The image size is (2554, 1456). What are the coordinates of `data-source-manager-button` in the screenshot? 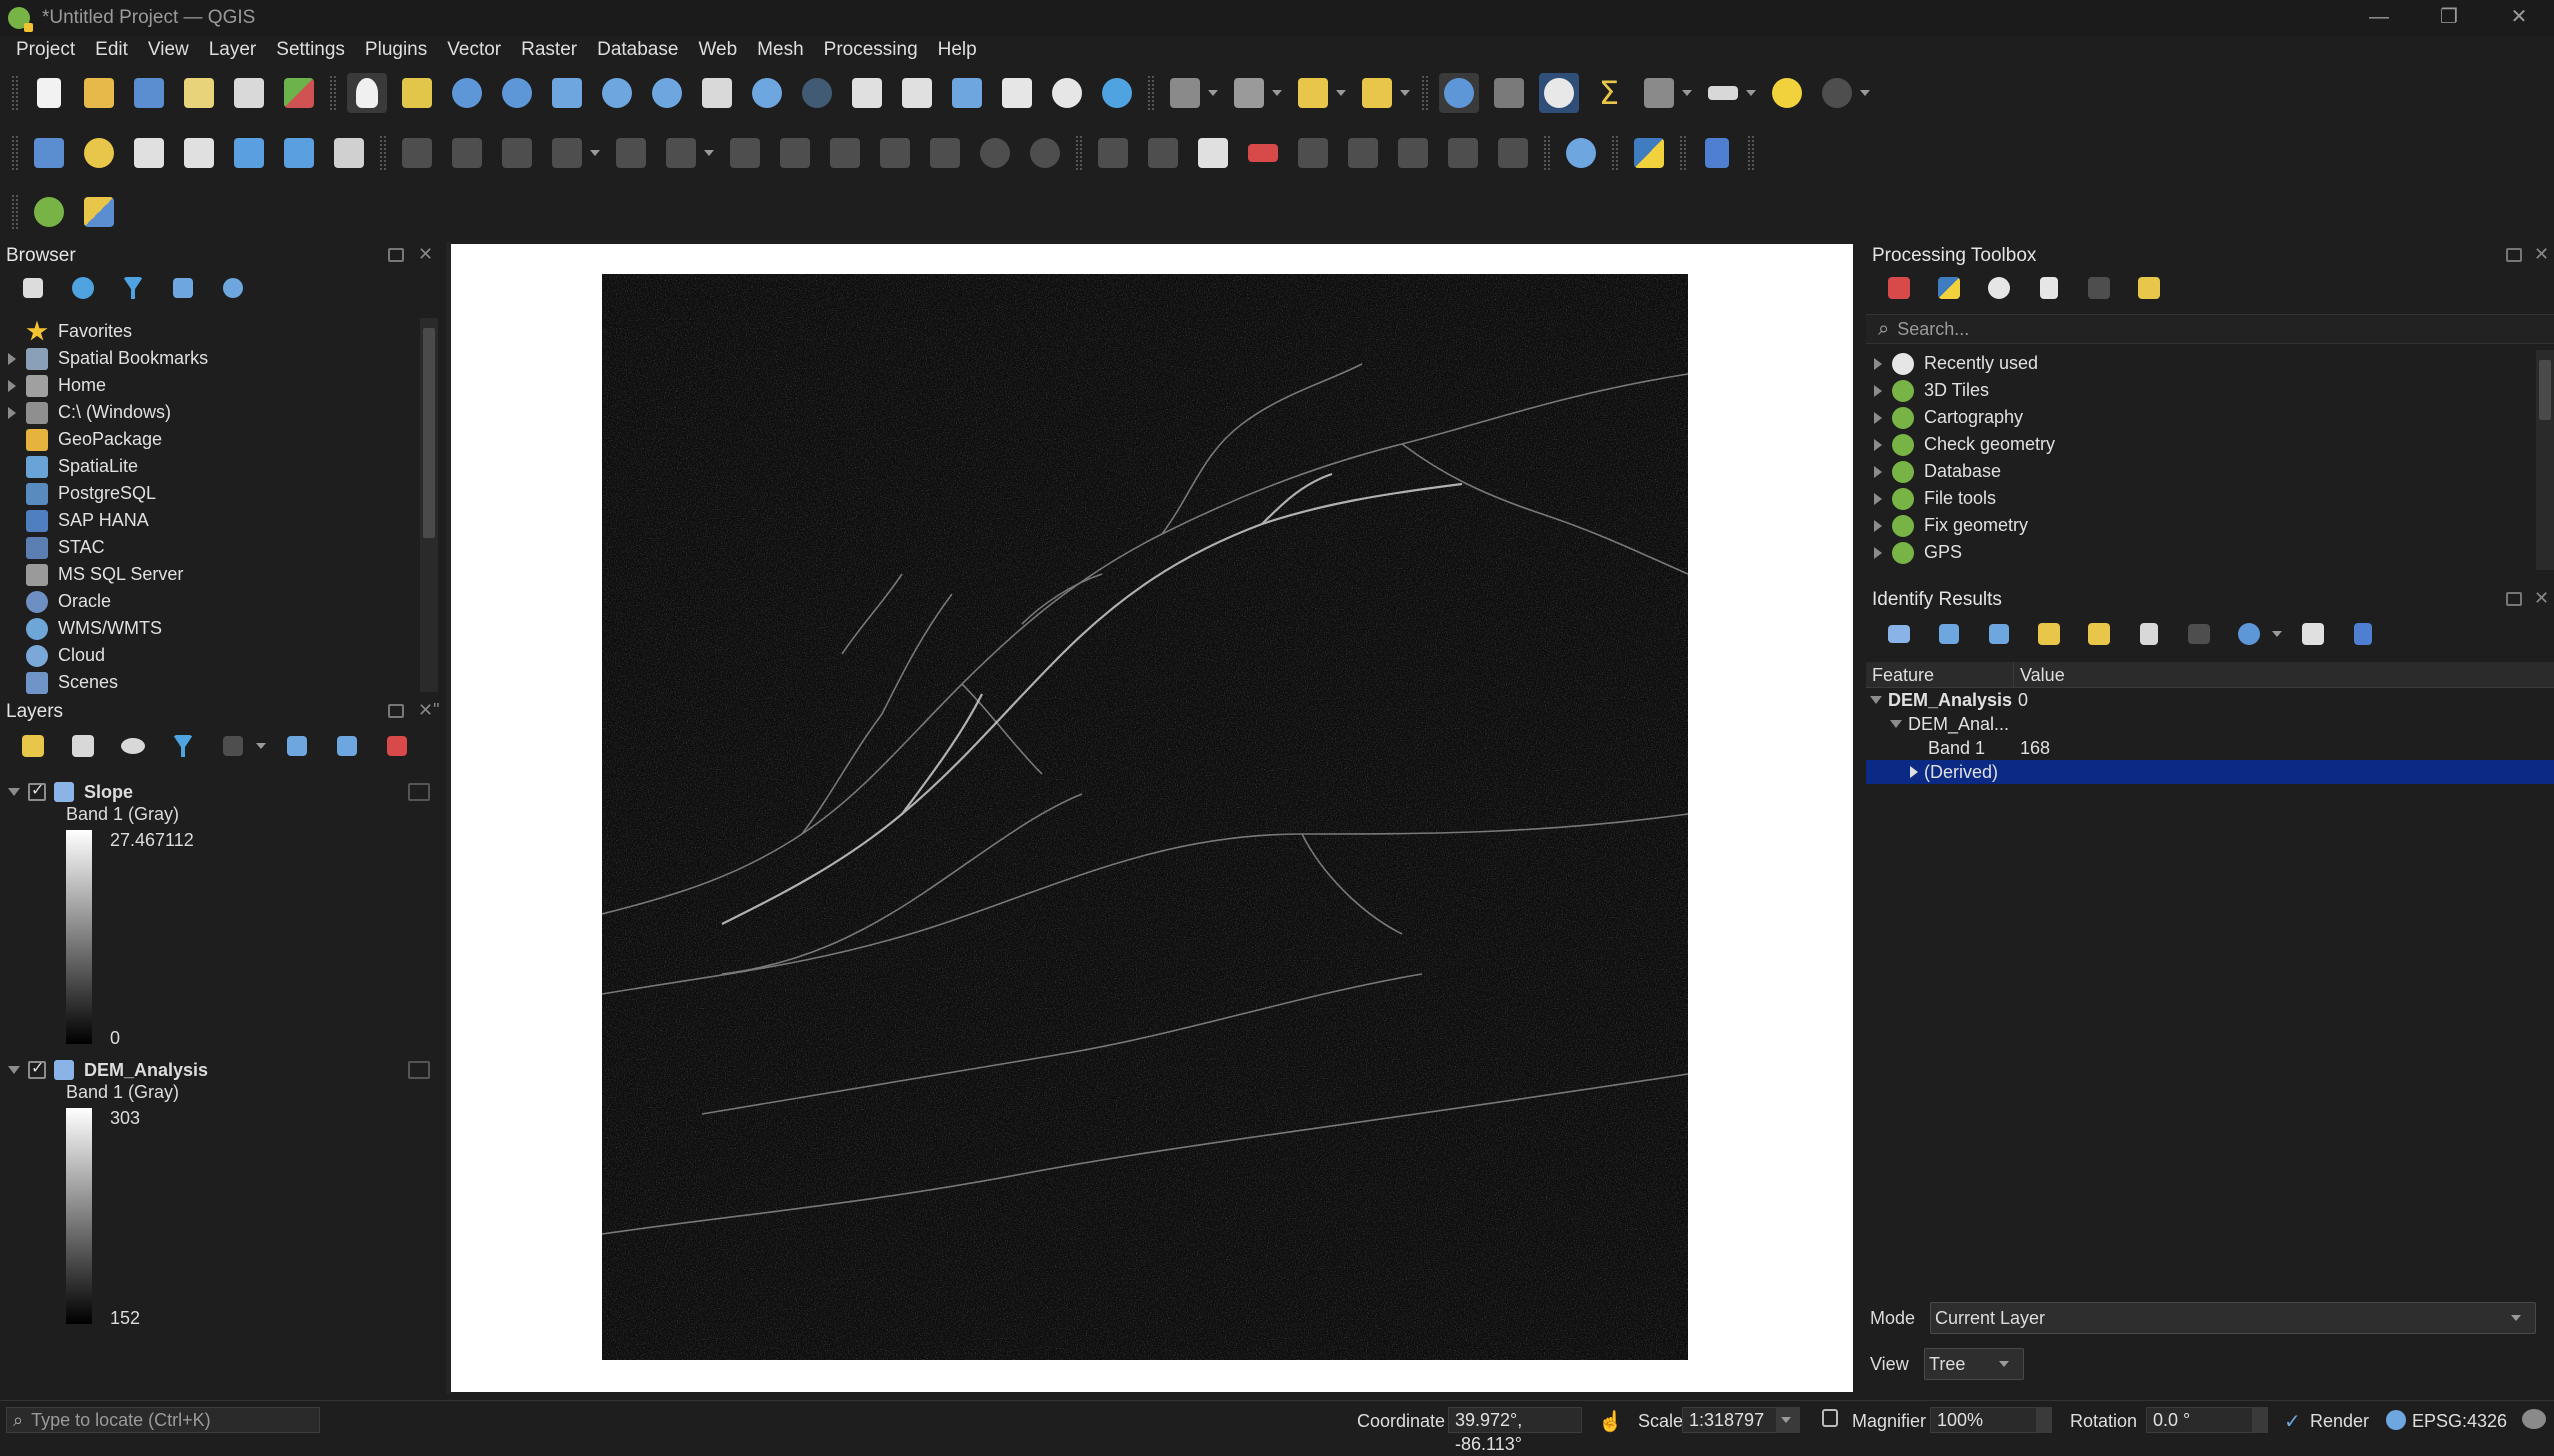 It's located at (49, 153).